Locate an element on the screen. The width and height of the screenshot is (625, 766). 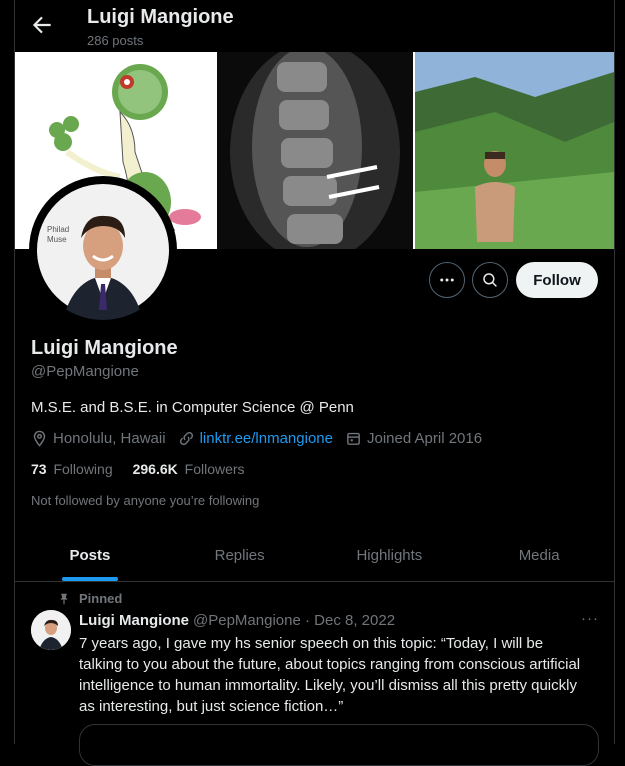
followers-label: Followers is located at coordinates (214, 469).